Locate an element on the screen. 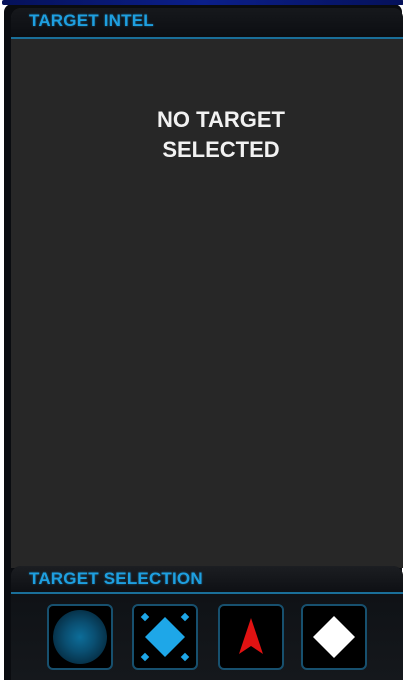 This screenshot has height=680, width=403. target-selection-title: TARGET SELECTION is located at coordinates (116, 578).